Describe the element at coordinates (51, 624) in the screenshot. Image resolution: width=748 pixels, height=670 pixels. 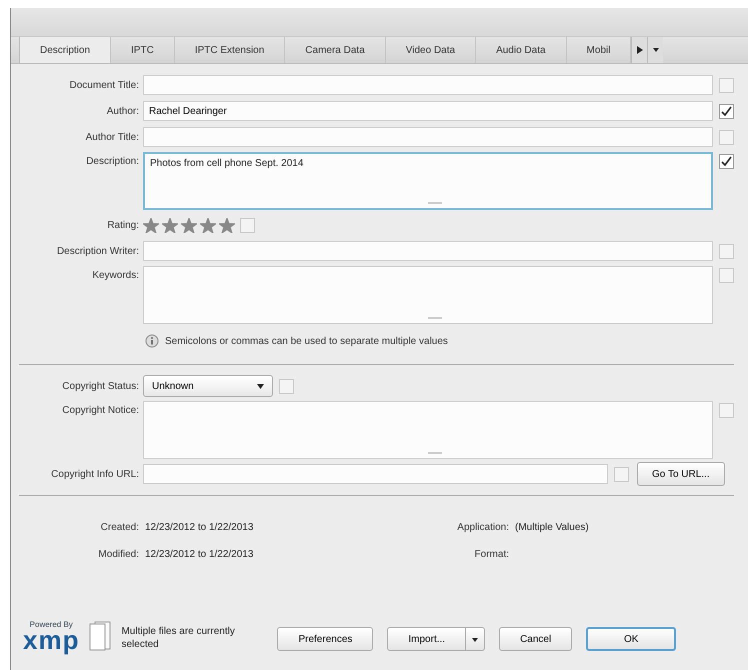
I see `powered-by-text: Powered By` at that location.